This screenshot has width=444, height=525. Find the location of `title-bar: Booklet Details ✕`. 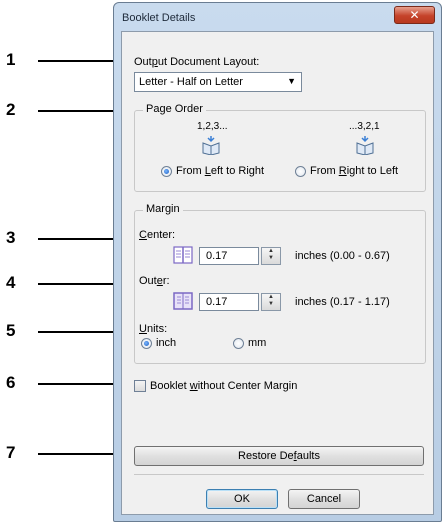

title-bar: Booklet Details ✕ is located at coordinates (277, 16).